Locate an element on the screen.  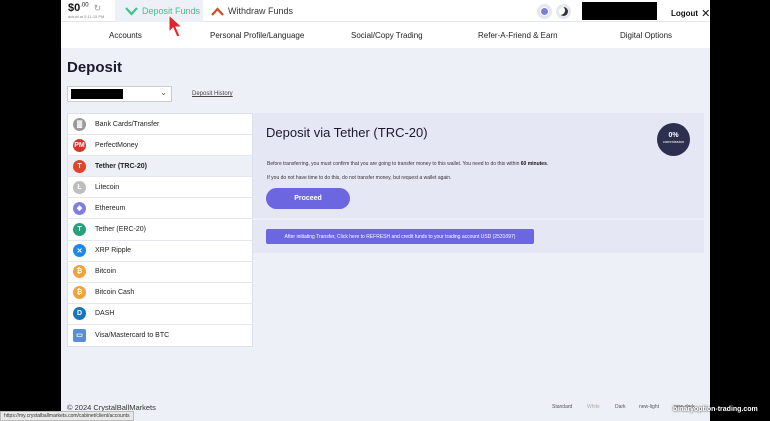
tab-withdraw-label: Withdraw Funds is located at coordinates (261, 11).